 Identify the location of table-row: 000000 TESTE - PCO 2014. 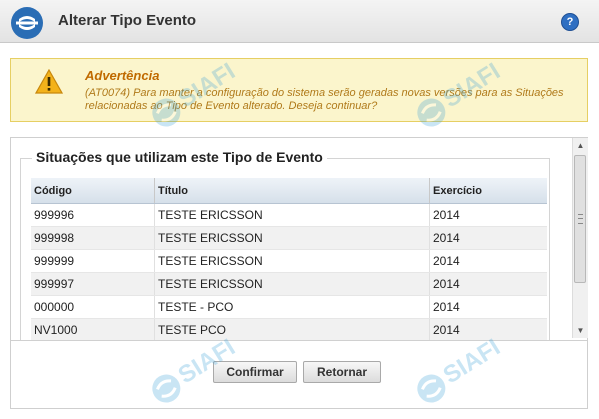
(289, 307).